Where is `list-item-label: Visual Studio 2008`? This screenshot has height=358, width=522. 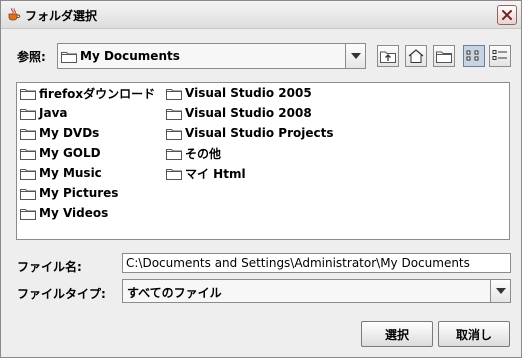
list-item-label: Visual Studio 2008 is located at coordinates (248, 113).